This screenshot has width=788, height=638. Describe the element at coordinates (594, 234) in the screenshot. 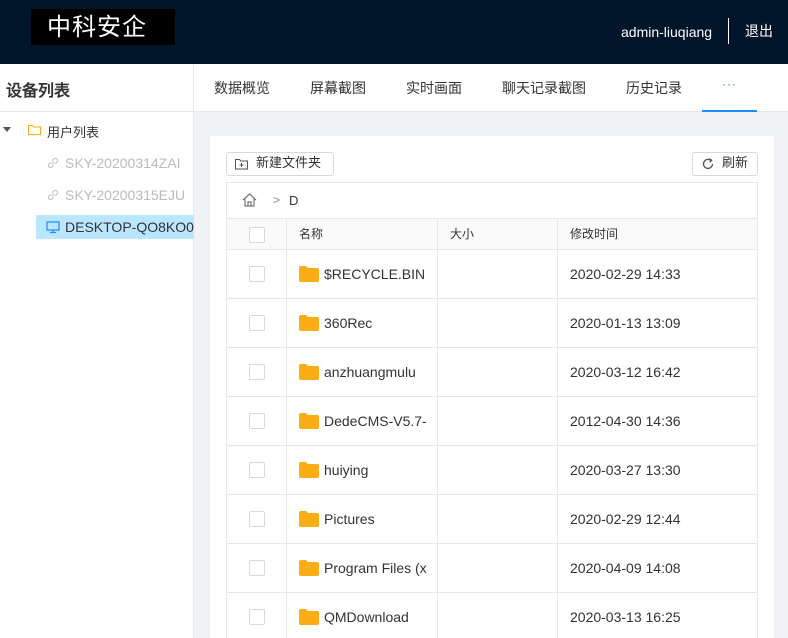

I see `column-header-modified: 修改时间` at that location.